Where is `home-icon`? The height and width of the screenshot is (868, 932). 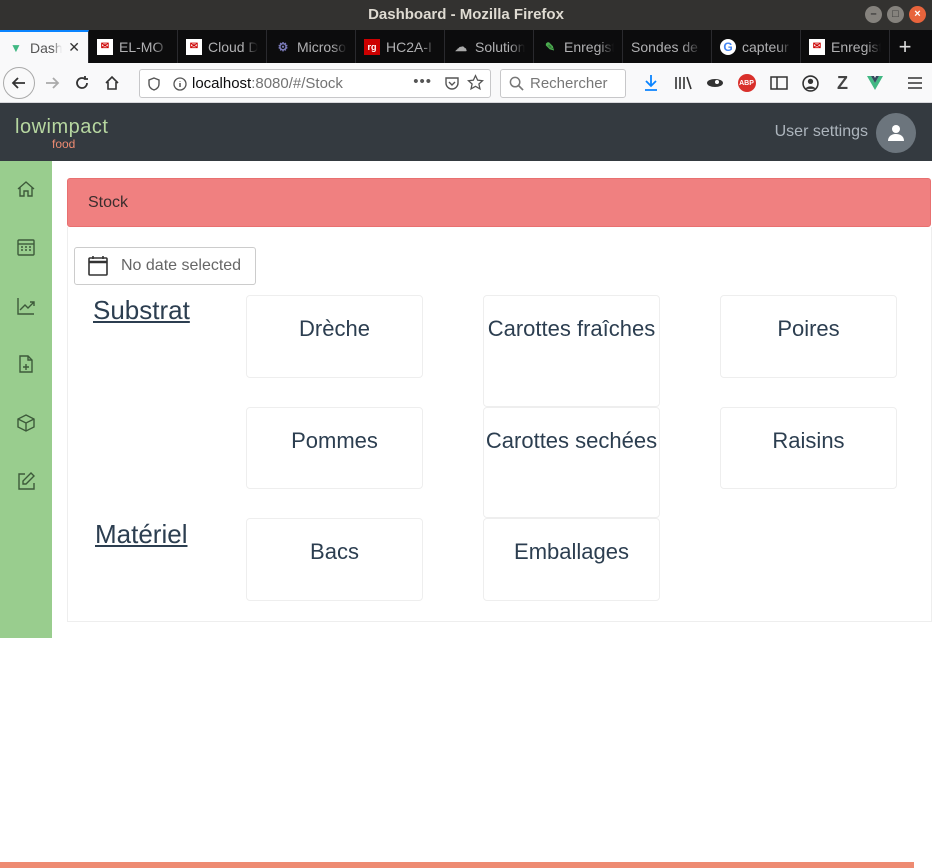
home-icon is located at coordinates (112, 82).